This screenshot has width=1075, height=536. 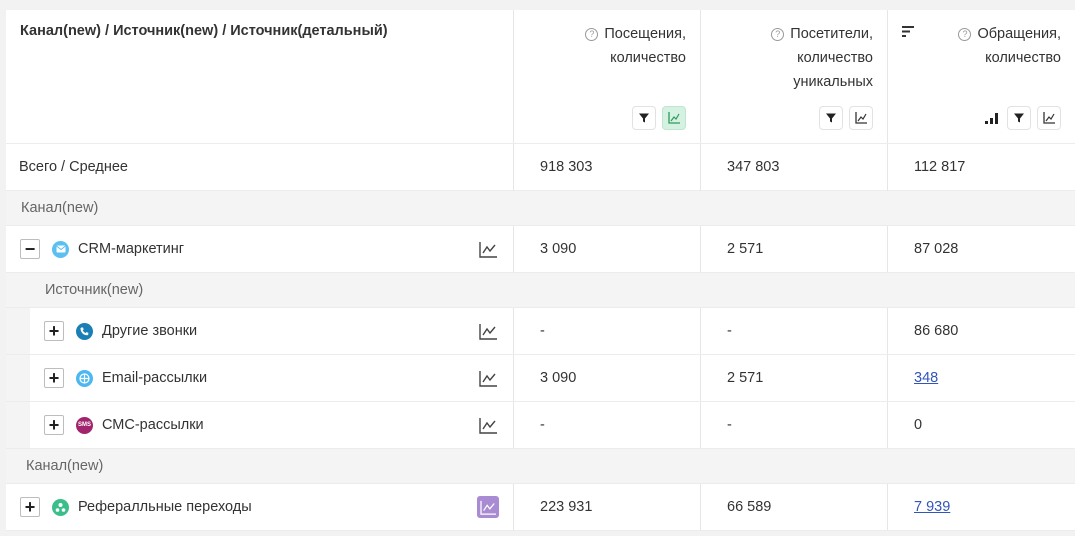 I want to click on sms-icon: SMS, so click(x=84, y=425).